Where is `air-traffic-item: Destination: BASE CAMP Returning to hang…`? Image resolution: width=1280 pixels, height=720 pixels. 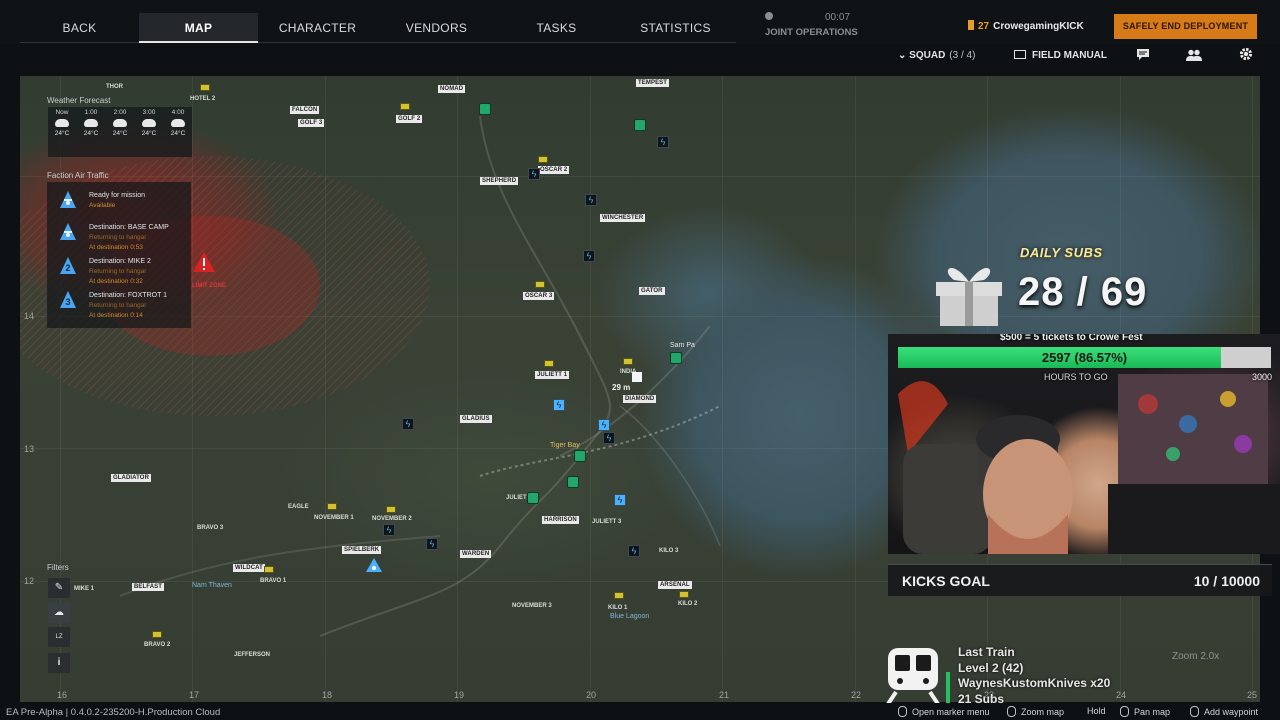 air-traffic-item: Destination: BASE CAMP Returning to hang… is located at coordinates (119, 237).